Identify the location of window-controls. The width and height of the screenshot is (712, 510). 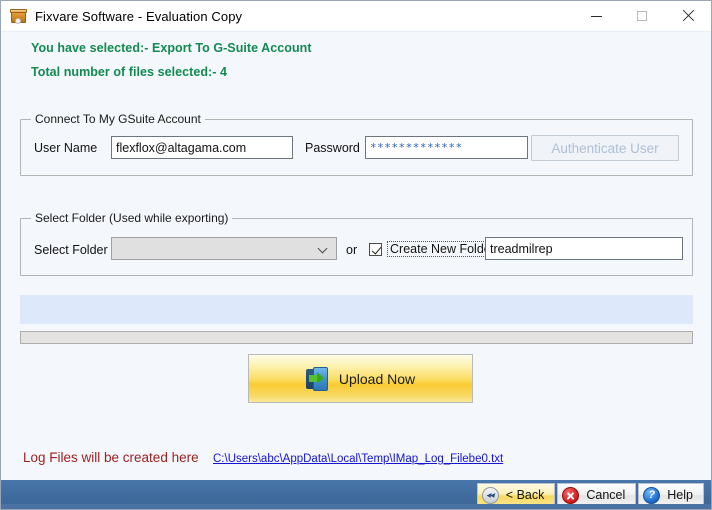
(642, 16).